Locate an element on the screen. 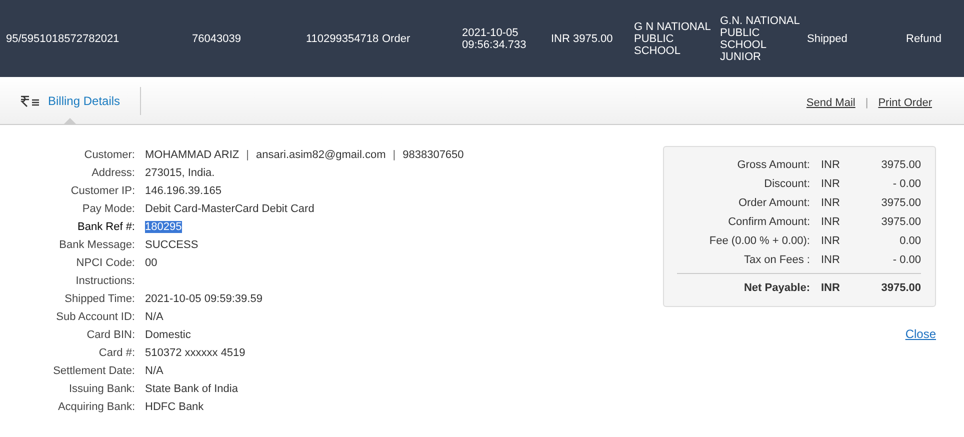 This screenshot has width=964, height=437. action-link: Send Mail is located at coordinates (831, 102).